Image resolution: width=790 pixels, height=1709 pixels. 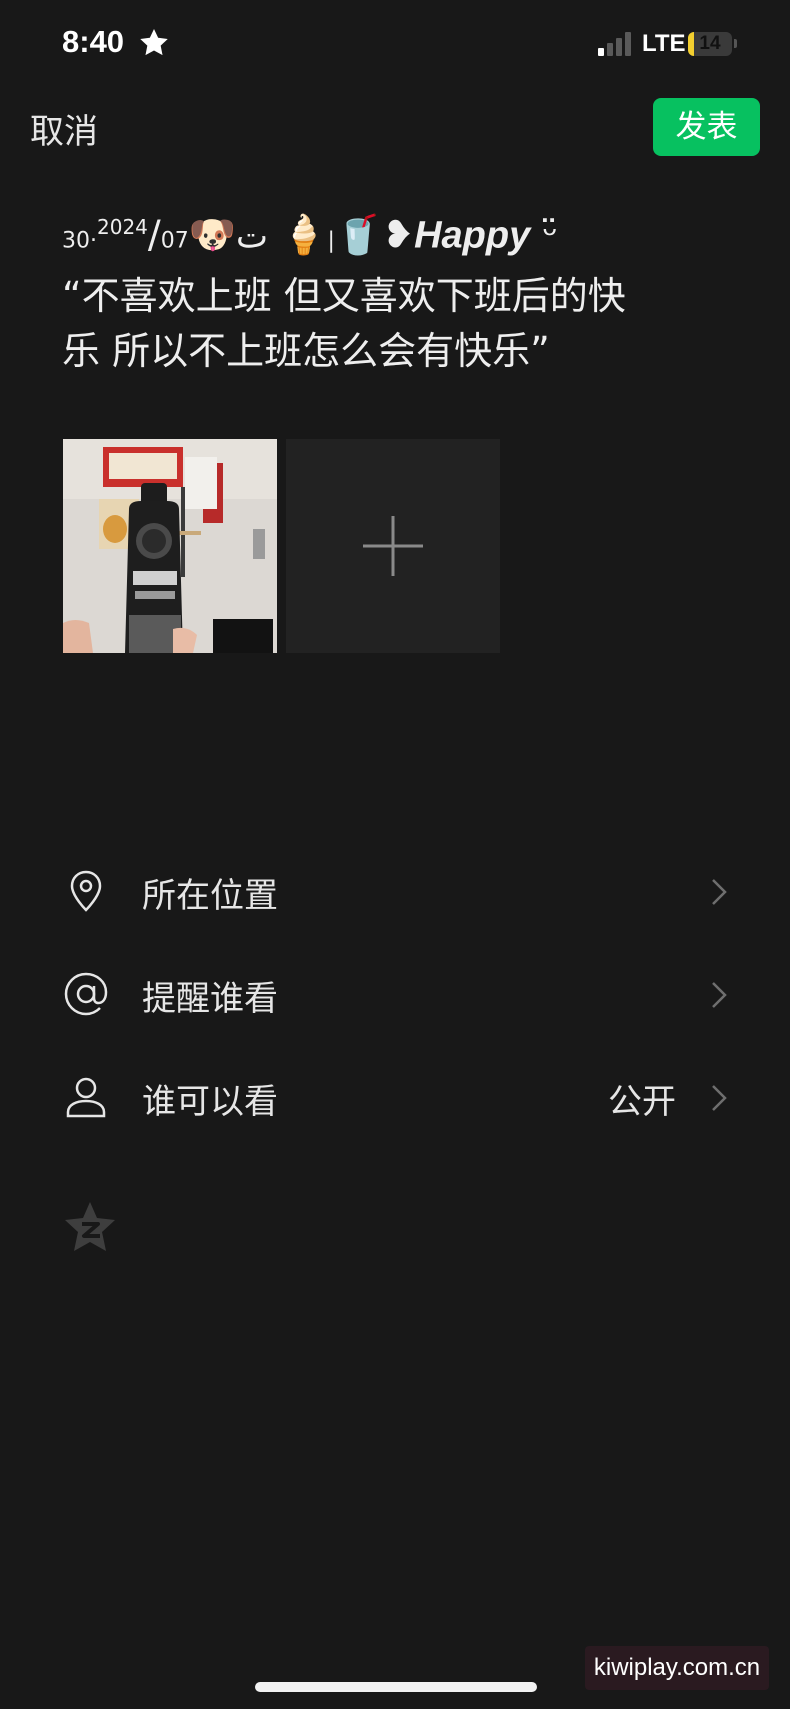 What do you see at coordinates (398, 234) in the screenshot?
I see `heart-deco-icon: ❥` at bounding box center [398, 234].